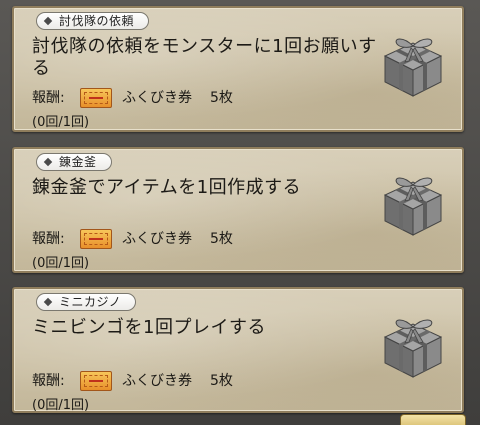 The width and height of the screenshot is (480, 425). I want to click on quest-category-tag: 錬金釜, so click(74, 162).